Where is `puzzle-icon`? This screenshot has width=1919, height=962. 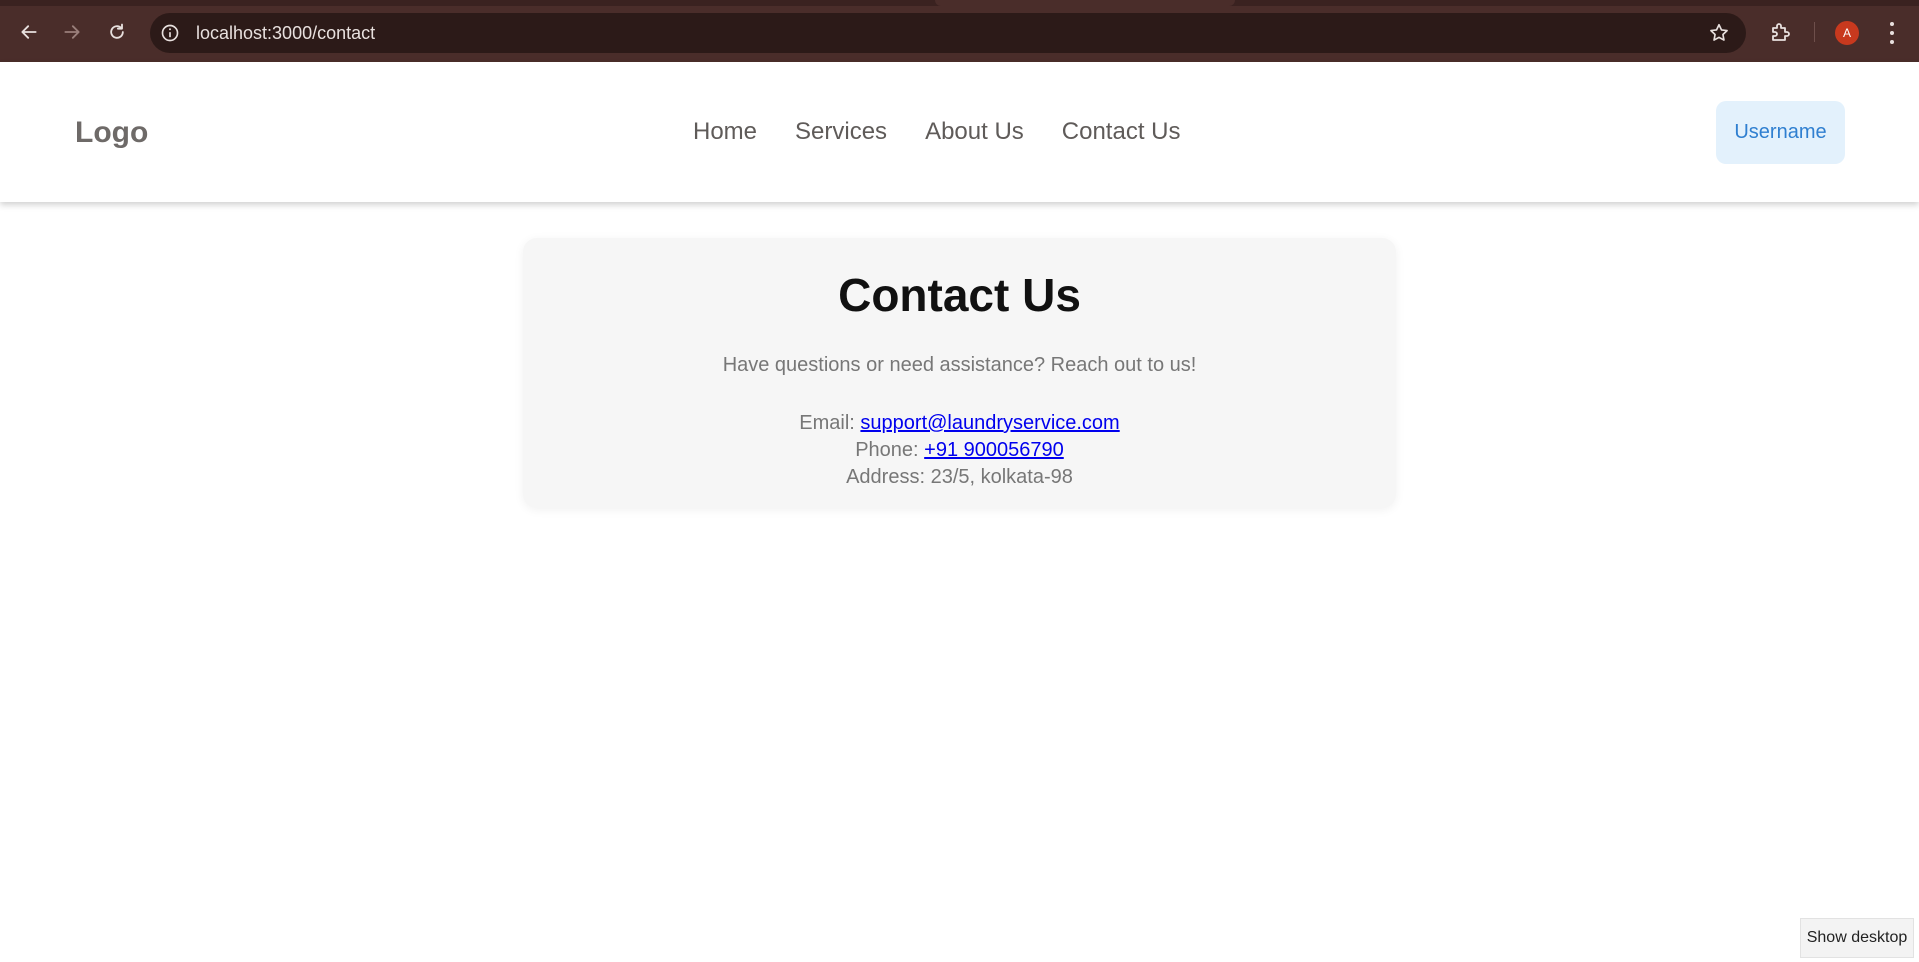
puzzle-icon is located at coordinates (1781, 32).